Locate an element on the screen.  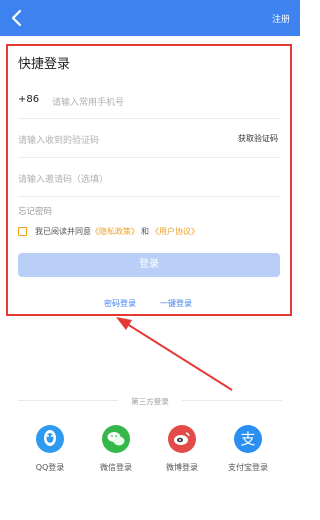
forgot-password-link: 忘记密码 is located at coordinates (35, 211).